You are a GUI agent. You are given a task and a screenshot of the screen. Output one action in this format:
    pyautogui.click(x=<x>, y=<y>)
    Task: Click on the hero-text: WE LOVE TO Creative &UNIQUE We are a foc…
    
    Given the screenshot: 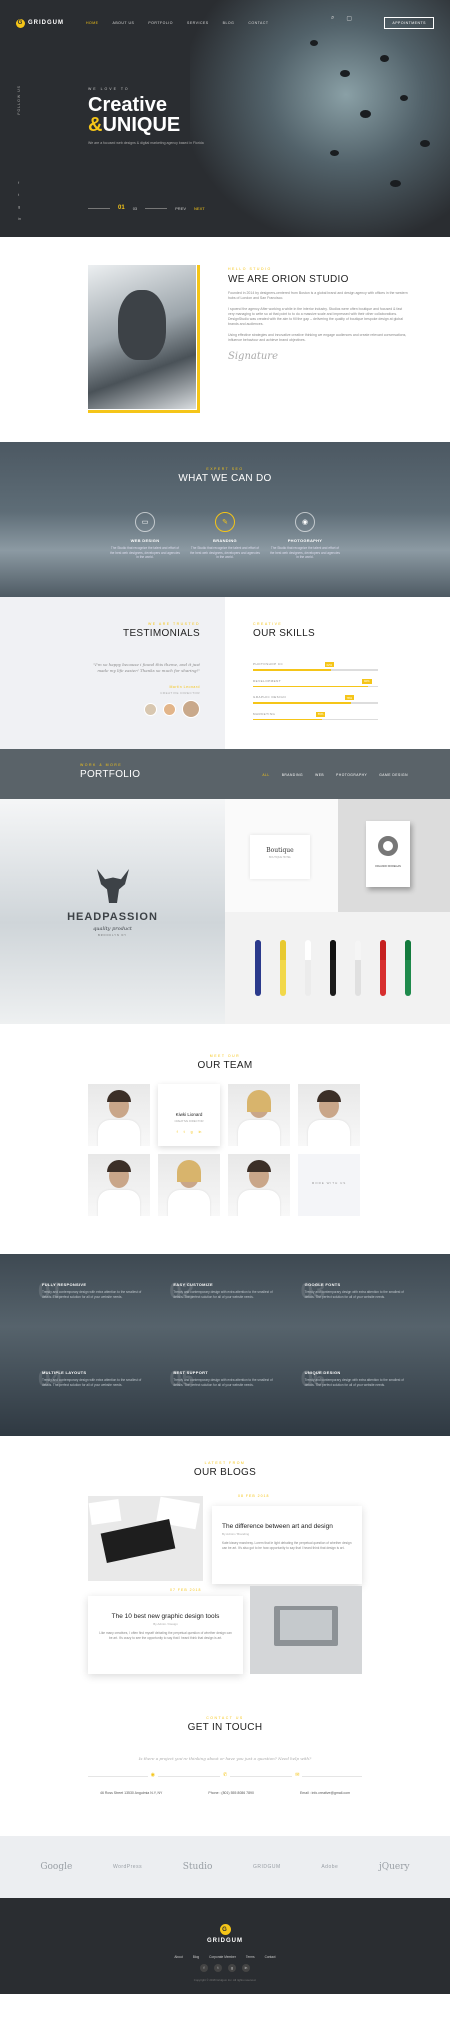 What is the action you would take?
    pyautogui.click(x=163, y=116)
    